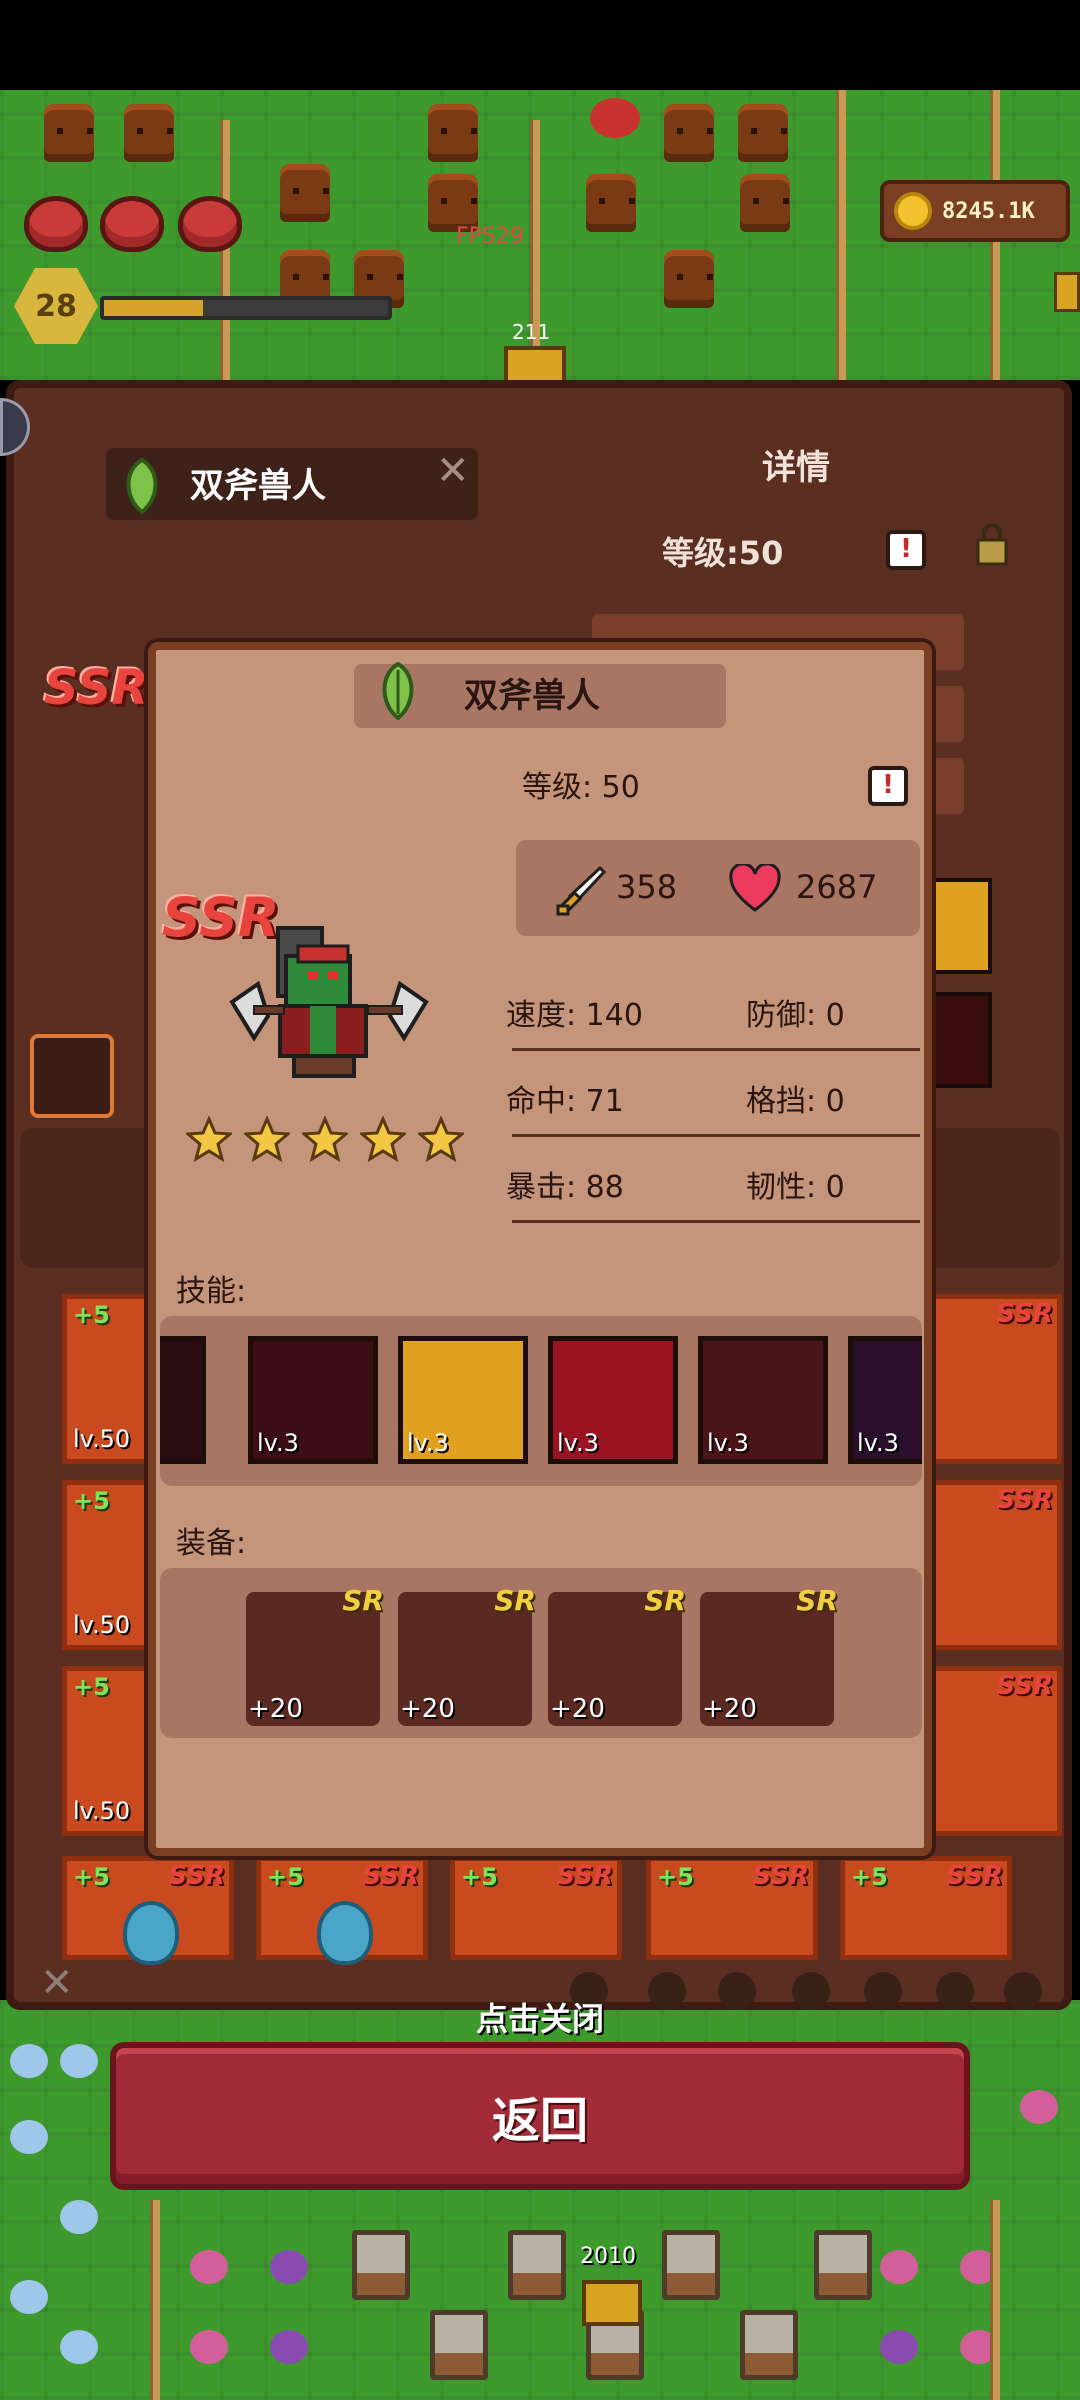 This screenshot has width=1080, height=2400. Describe the element at coordinates (313, 1400) in the screenshot. I see `blood-blade-icon: lv.3` at that location.